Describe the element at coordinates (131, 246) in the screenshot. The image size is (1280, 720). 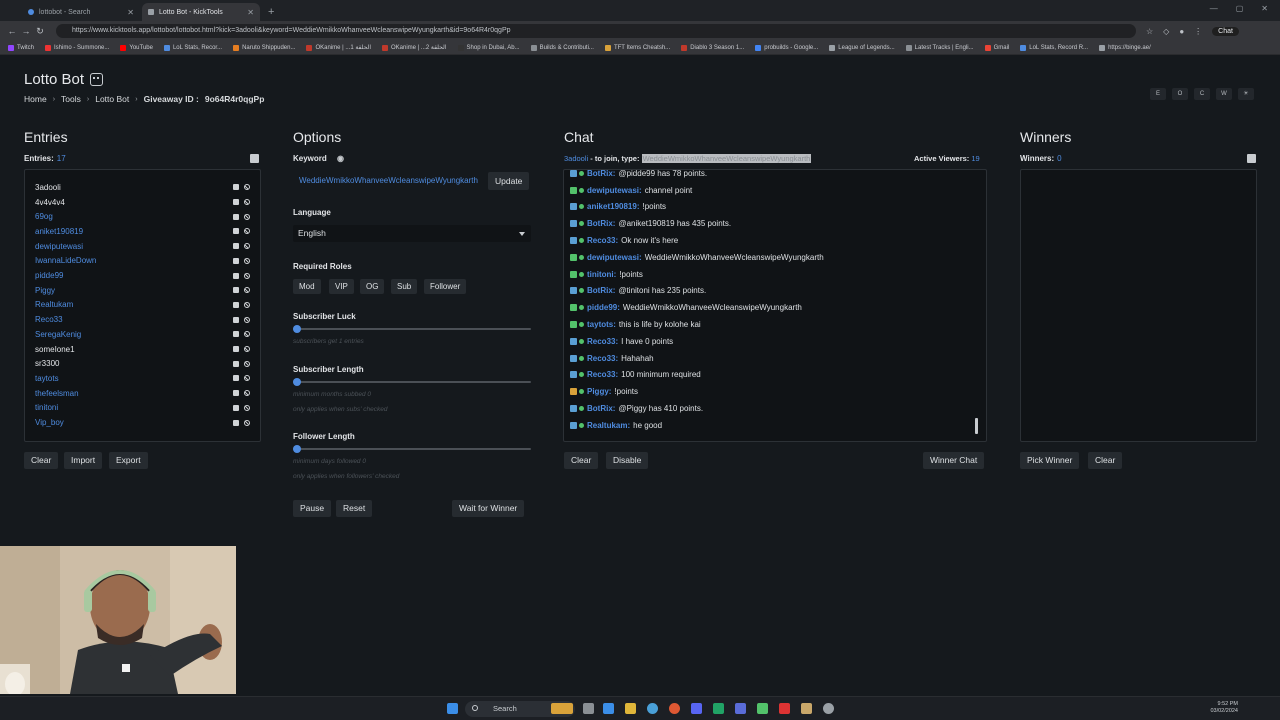
I see `entry-name: dewiputewasi` at that location.